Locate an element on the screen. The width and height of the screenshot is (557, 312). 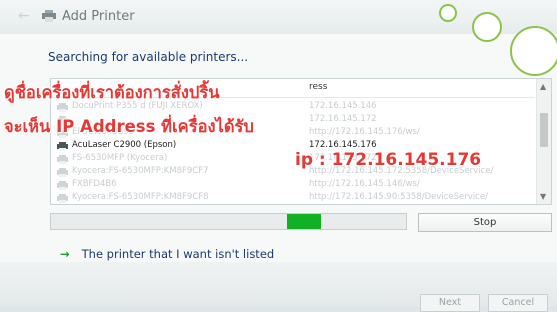
printer-address: http://172.16.145.90:5358/DeviceService/ is located at coordinates (398, 197).